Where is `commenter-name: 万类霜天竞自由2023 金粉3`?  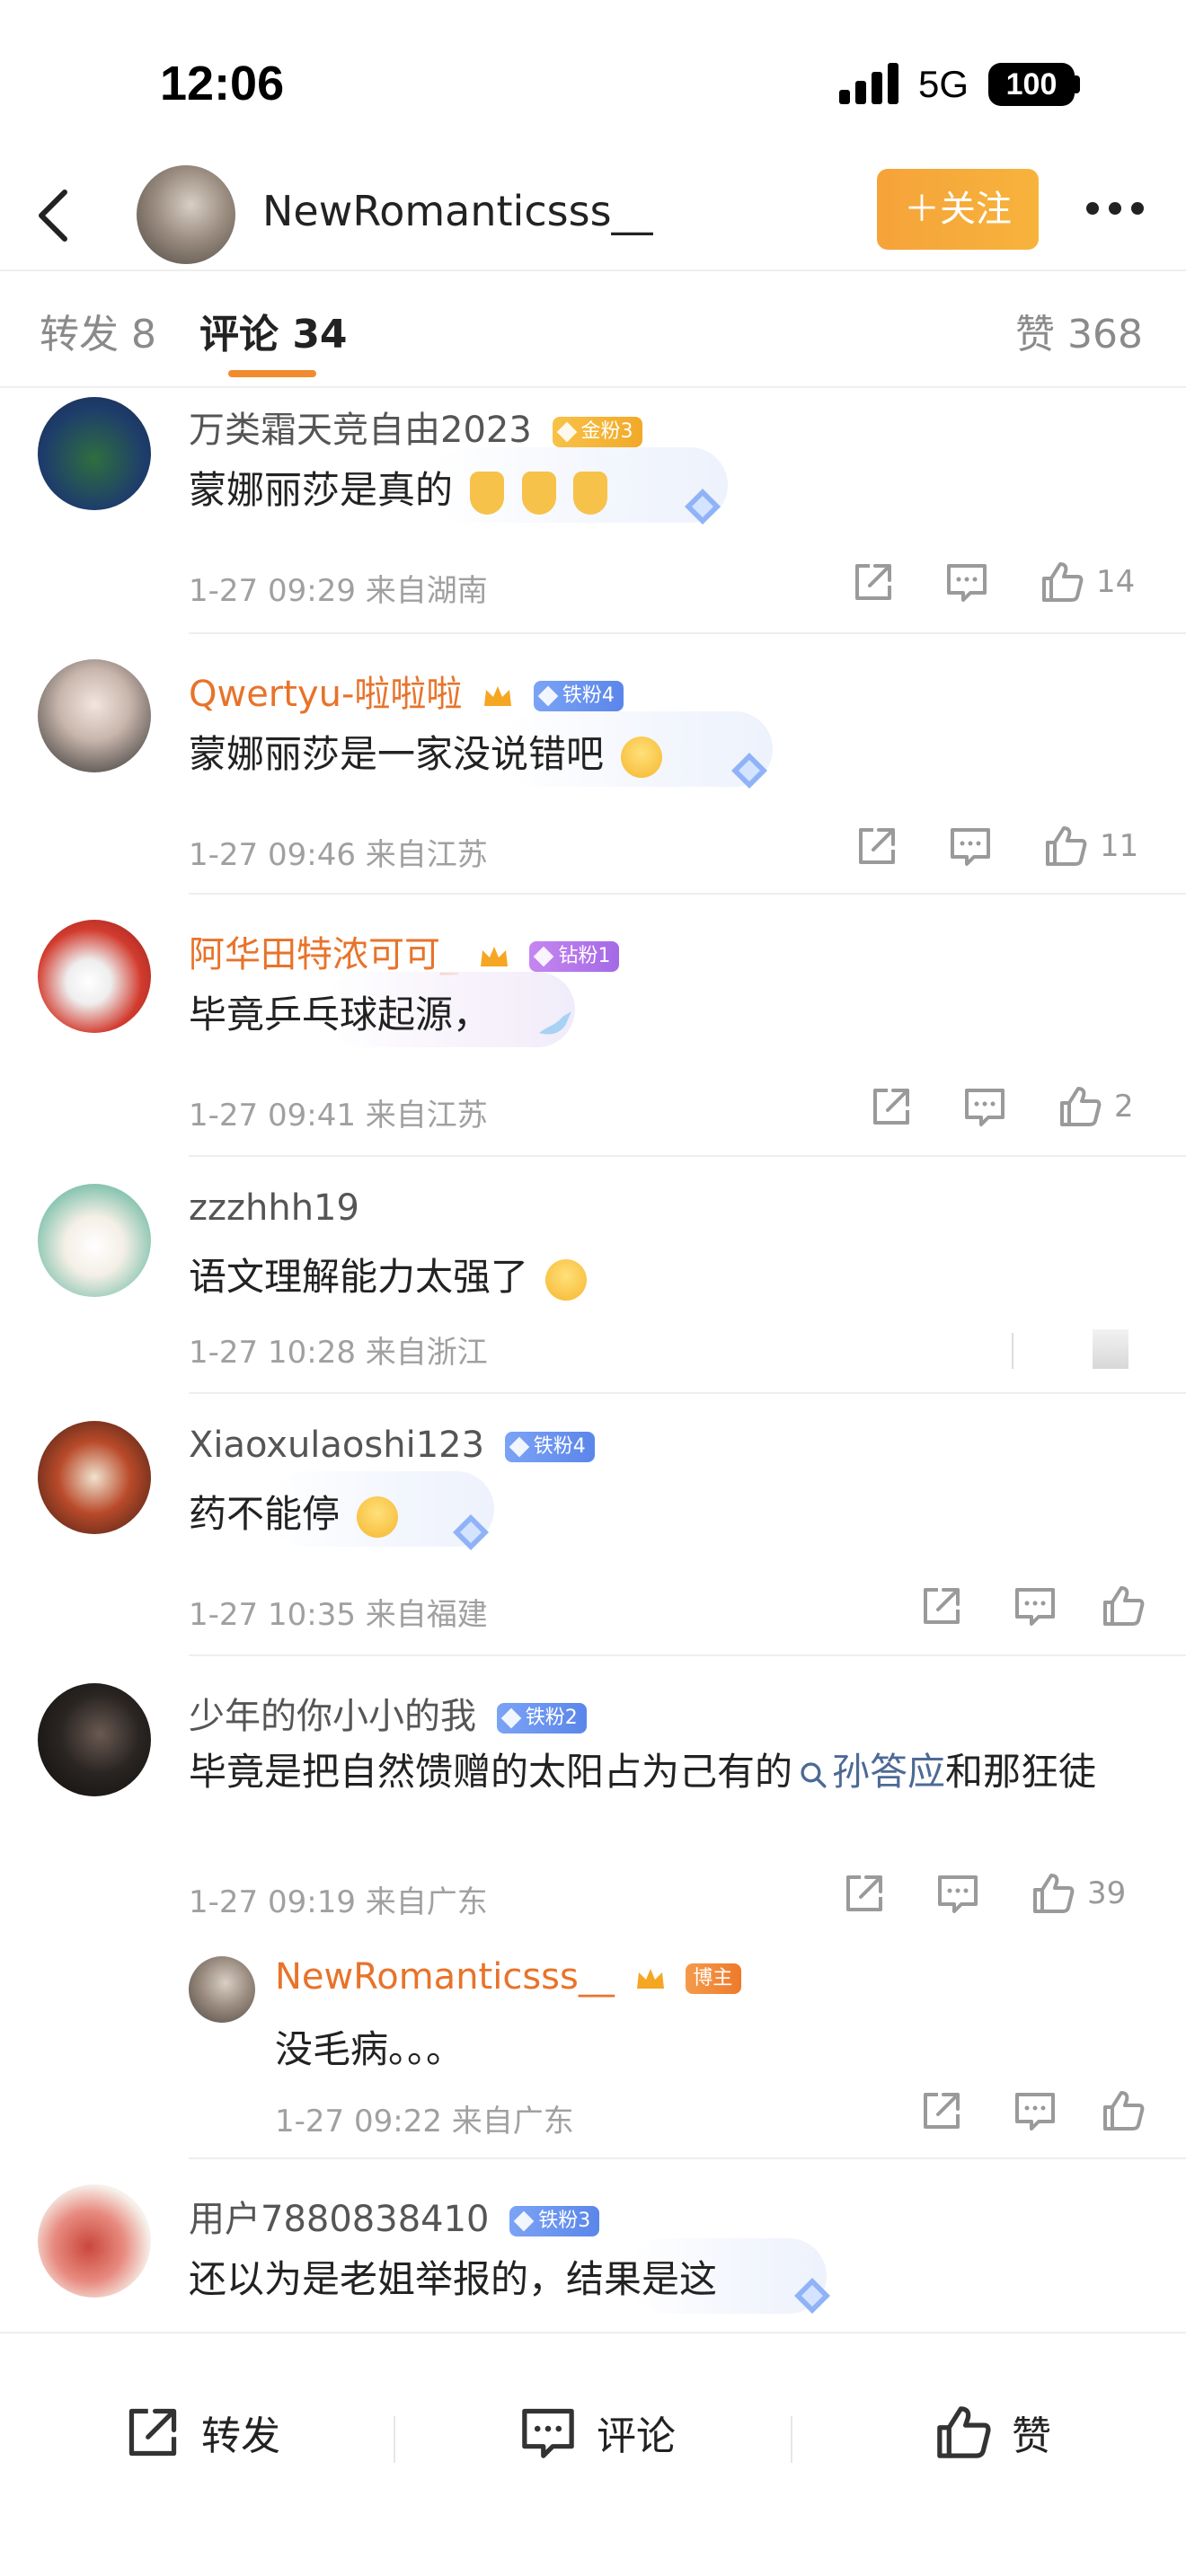 commenter-name: 万类霜天竞自由2023 金粉3 is located at coordinates (415, 427).